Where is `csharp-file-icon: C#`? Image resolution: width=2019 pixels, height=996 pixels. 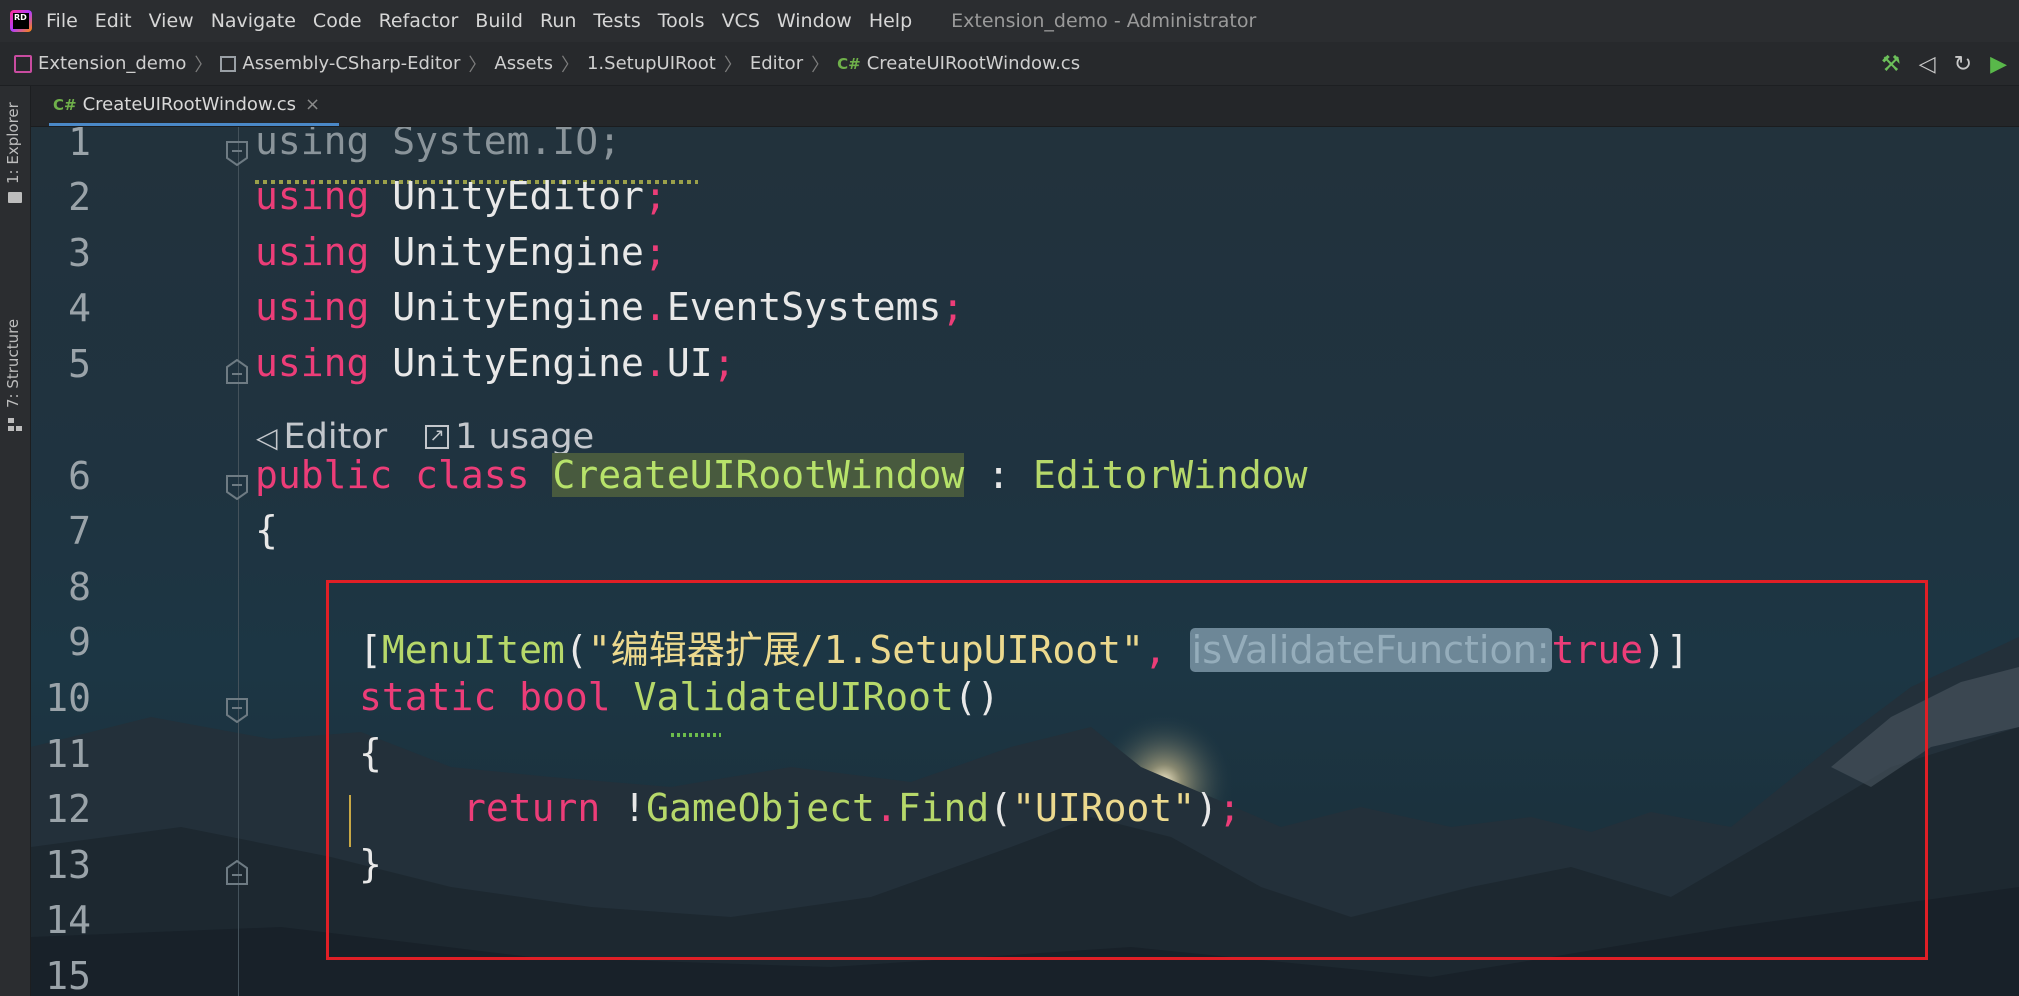 csharp-file-icon: C# is located at coordinates (65, 104).